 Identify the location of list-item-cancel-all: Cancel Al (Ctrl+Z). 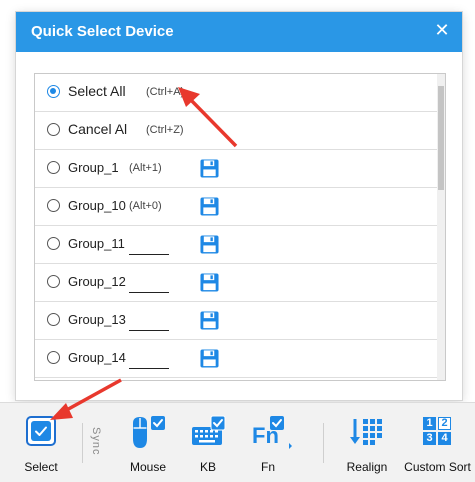
(236, 131).